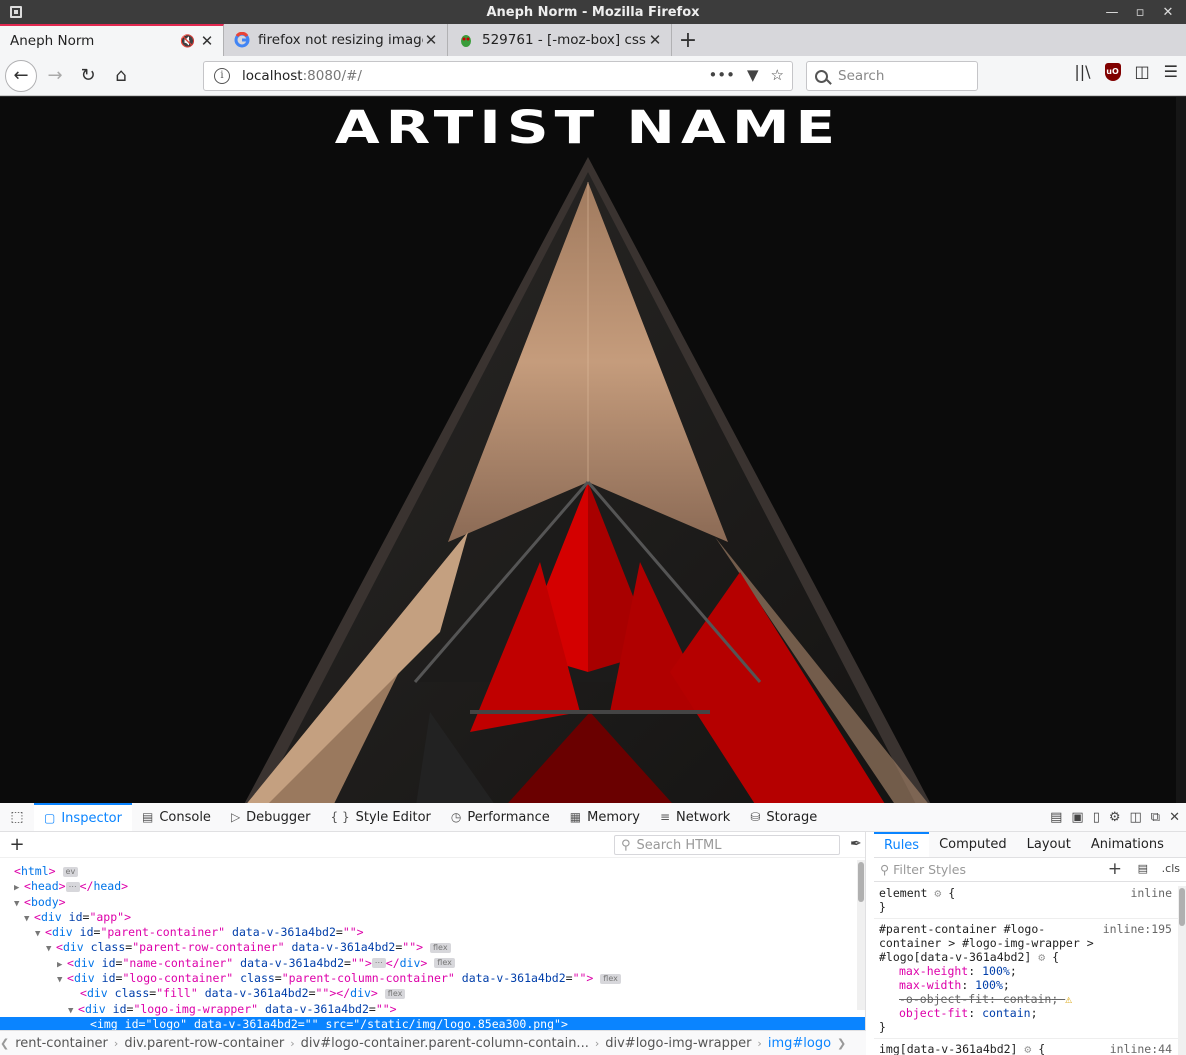 The height and width of the screenshot is (1055, 1186). I want to click on rule-source-link: inline:195, so click(1137, 929).